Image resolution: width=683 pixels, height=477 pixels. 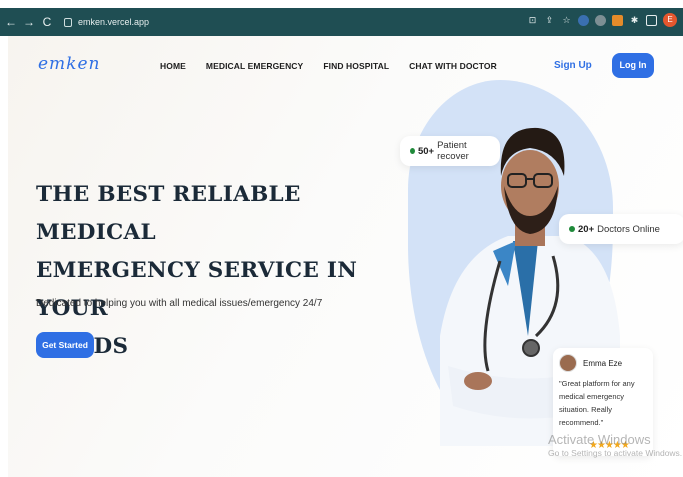 I want to click on get-started-button: Get Started, so click(x=65, y=345).